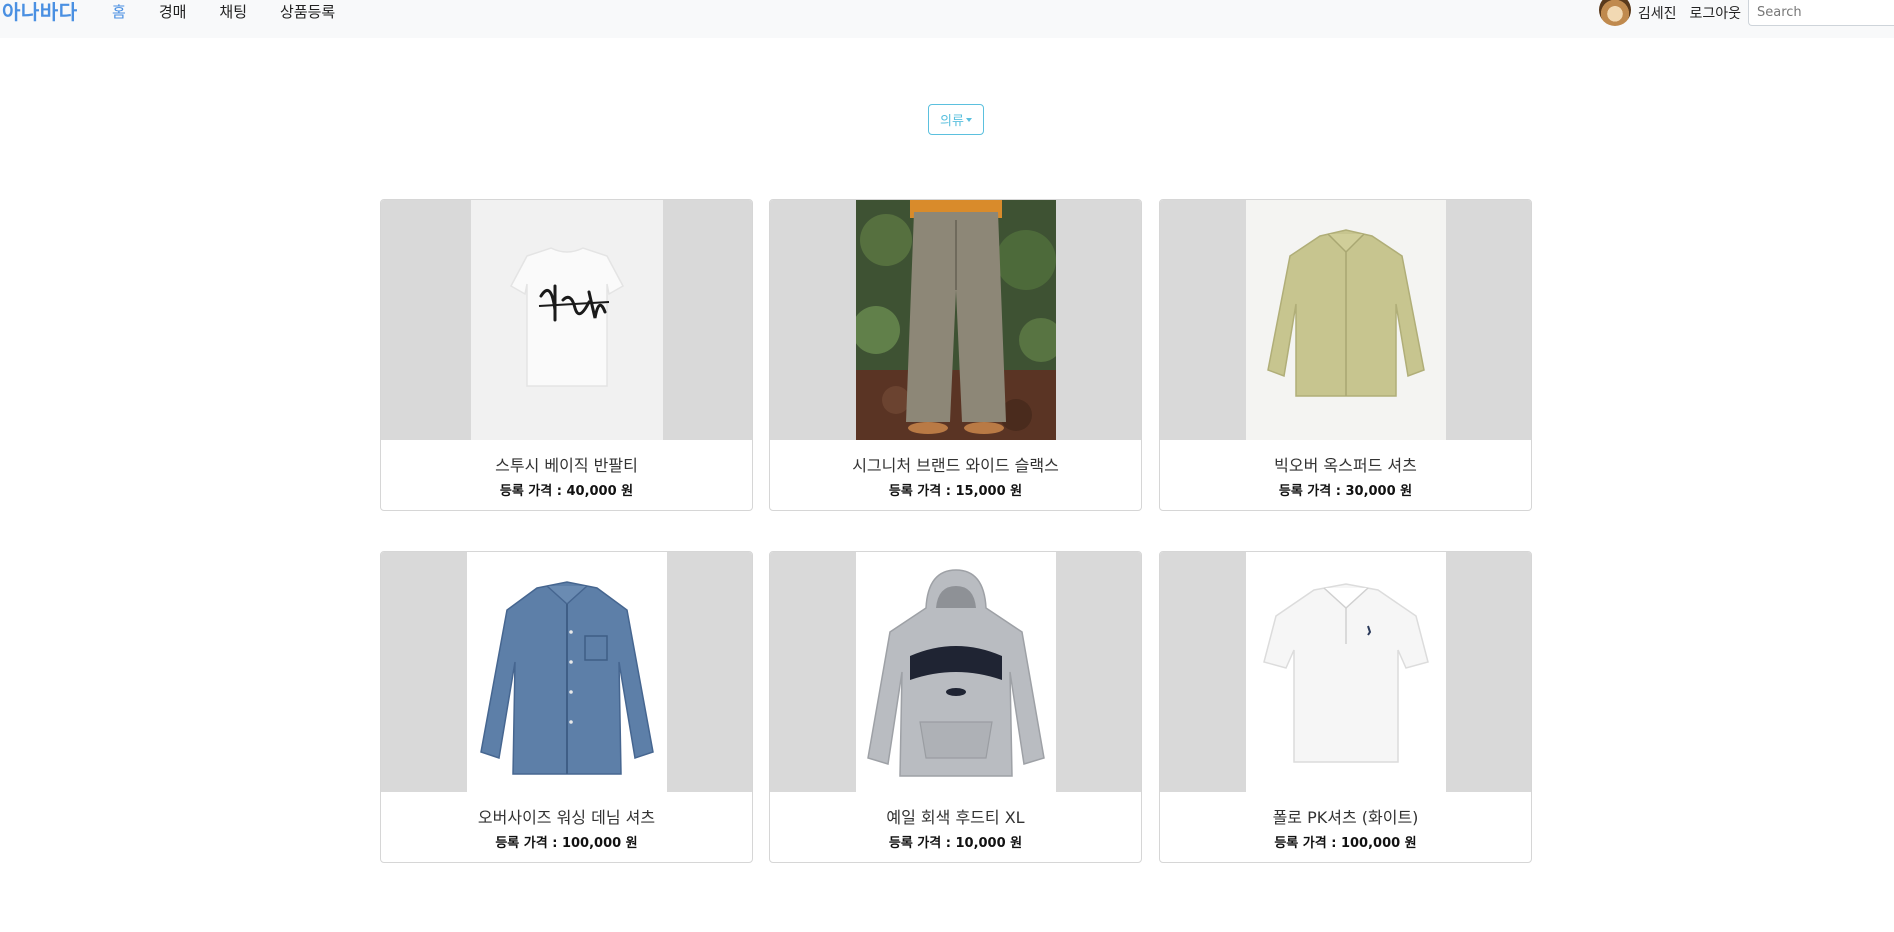  I want to click on brand-logo: 아나바다, so click(40, 12).